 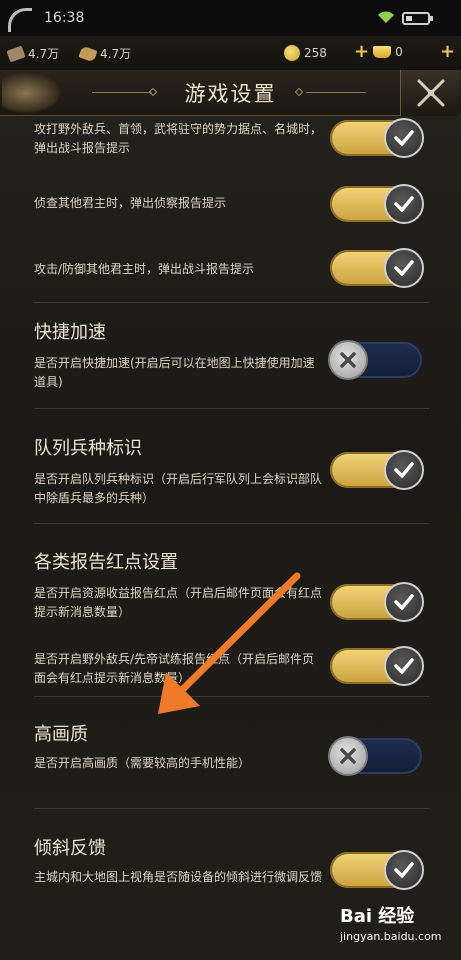 What do you see at coordinates (64, 18) in the screenshot?
I see `status-time: 16:38` at bounding box center [64, 18].